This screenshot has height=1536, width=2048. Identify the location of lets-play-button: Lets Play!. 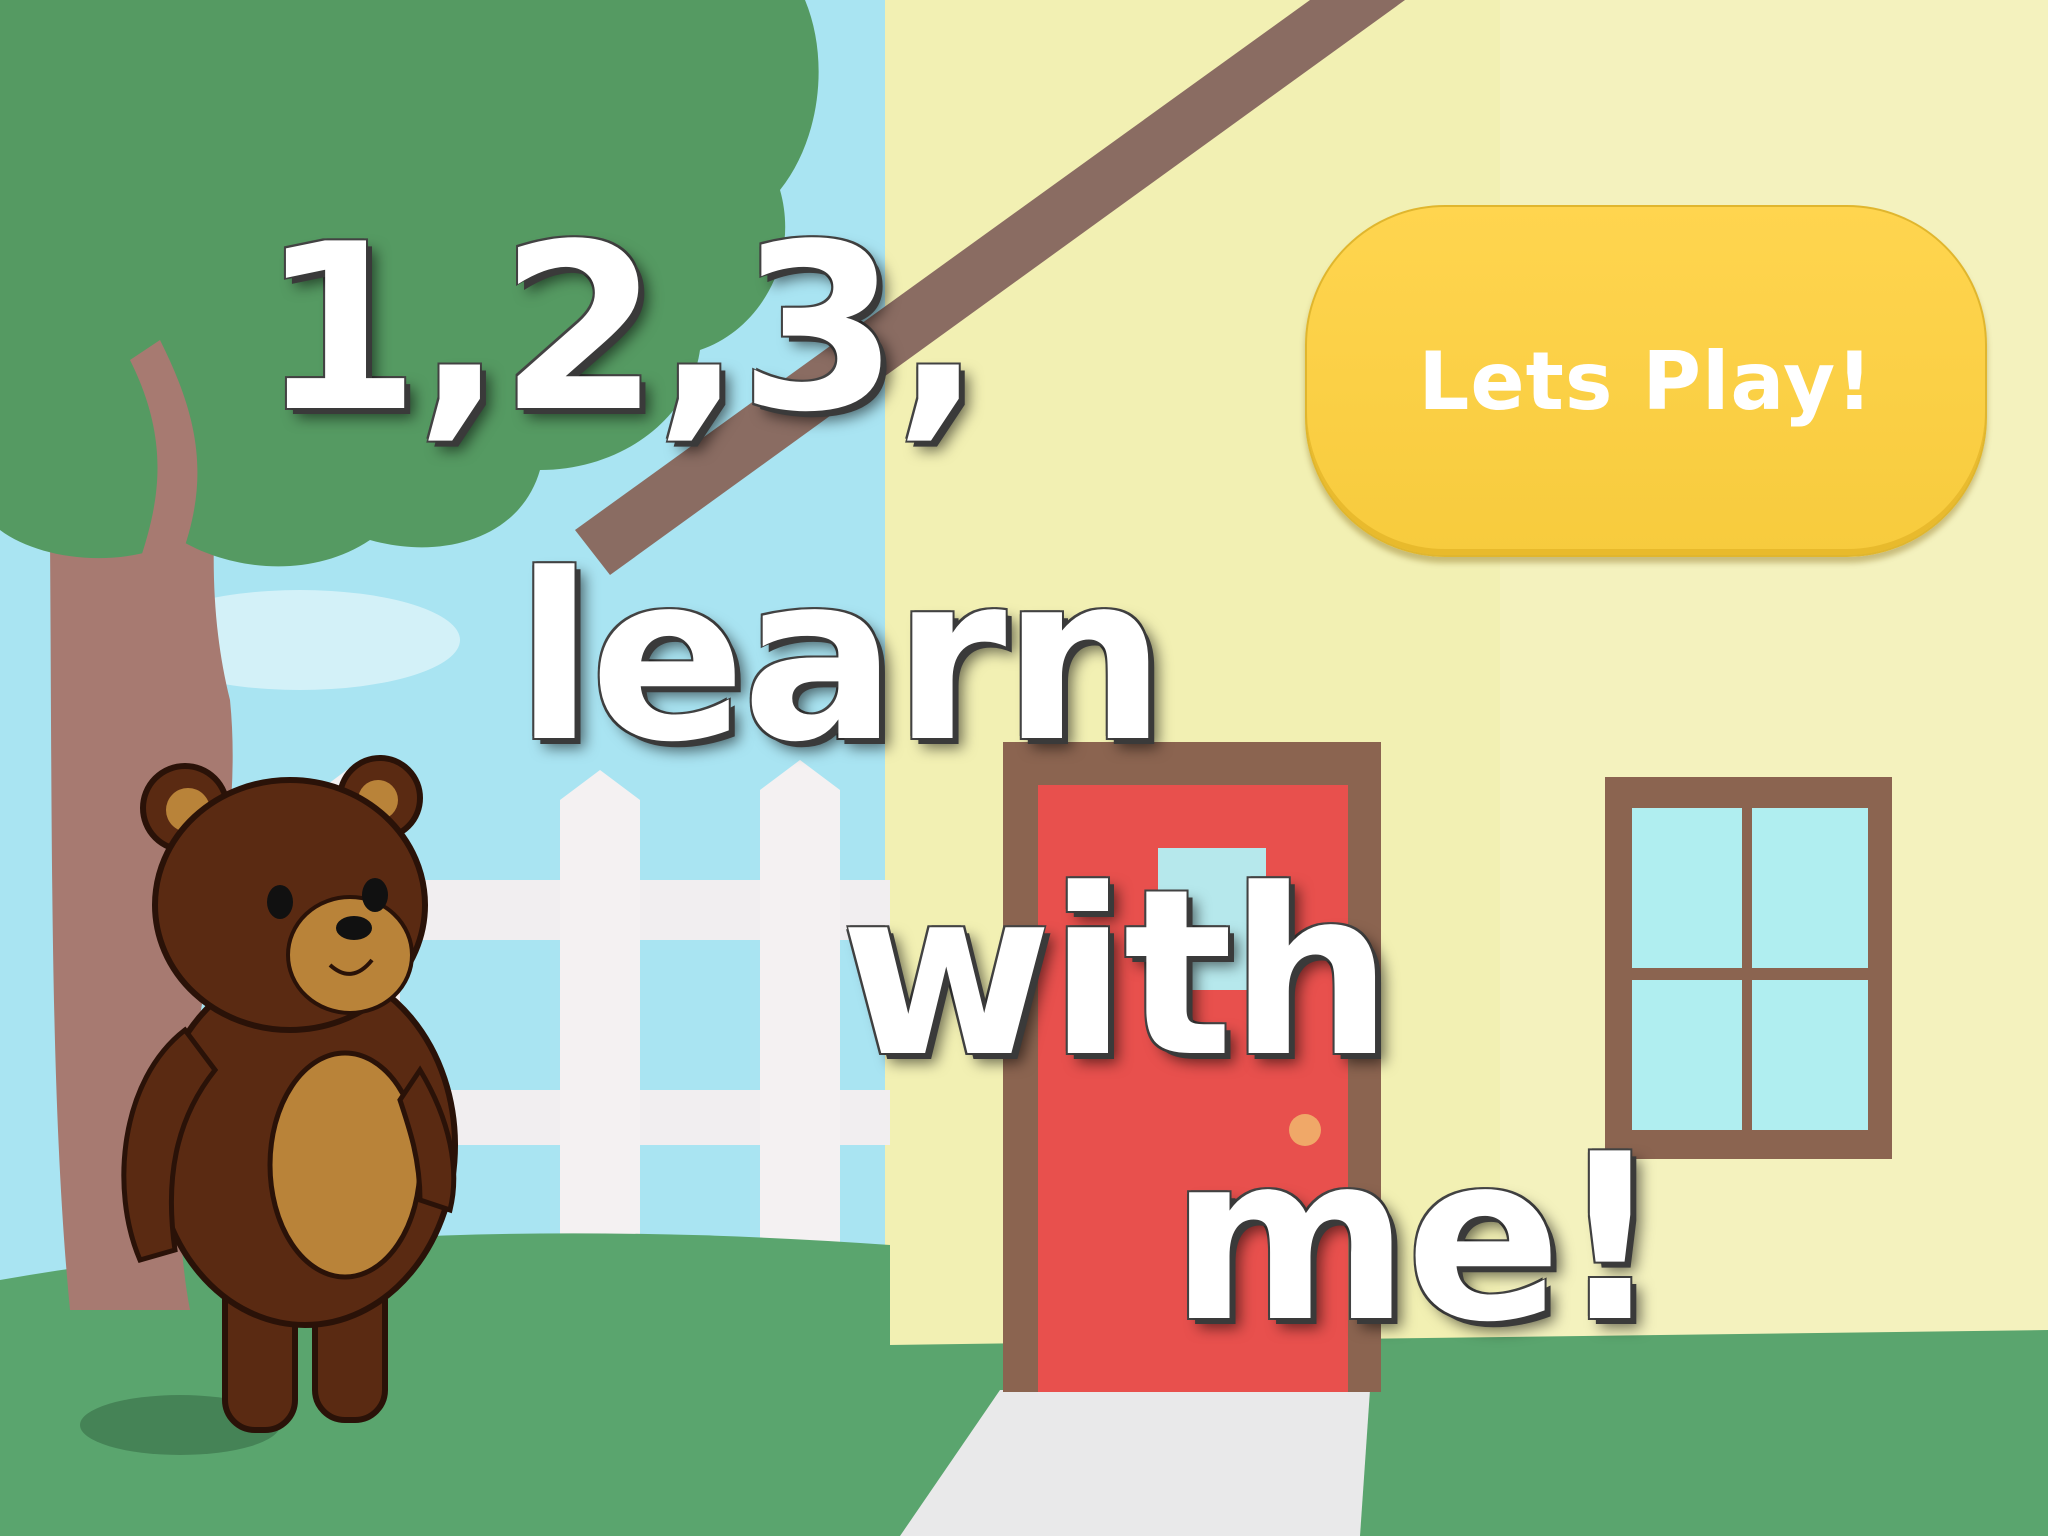
(1646, 381).